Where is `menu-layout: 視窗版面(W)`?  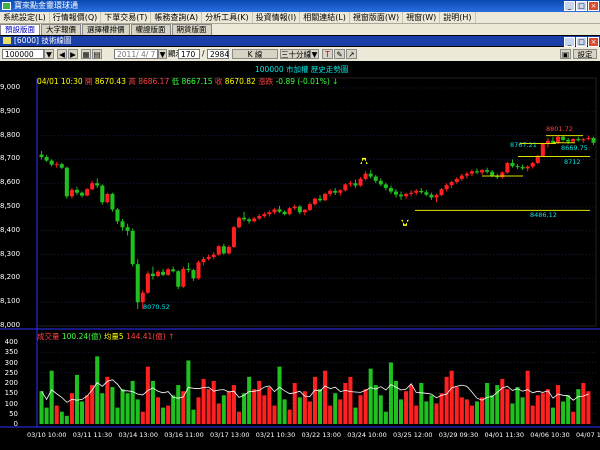
menu-layout: 視窗版面(W) is located at coordinates (377, 17).